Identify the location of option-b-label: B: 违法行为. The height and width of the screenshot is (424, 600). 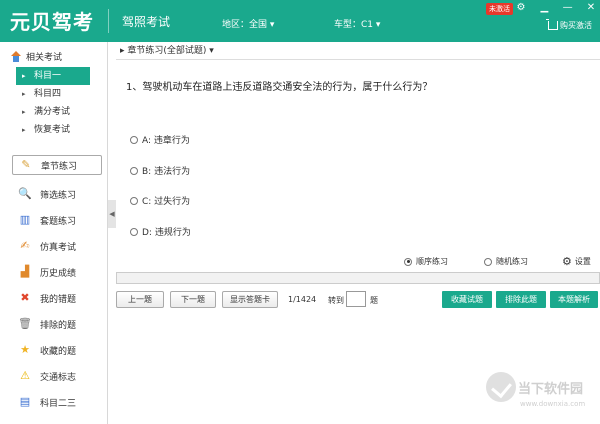
(166, 172).